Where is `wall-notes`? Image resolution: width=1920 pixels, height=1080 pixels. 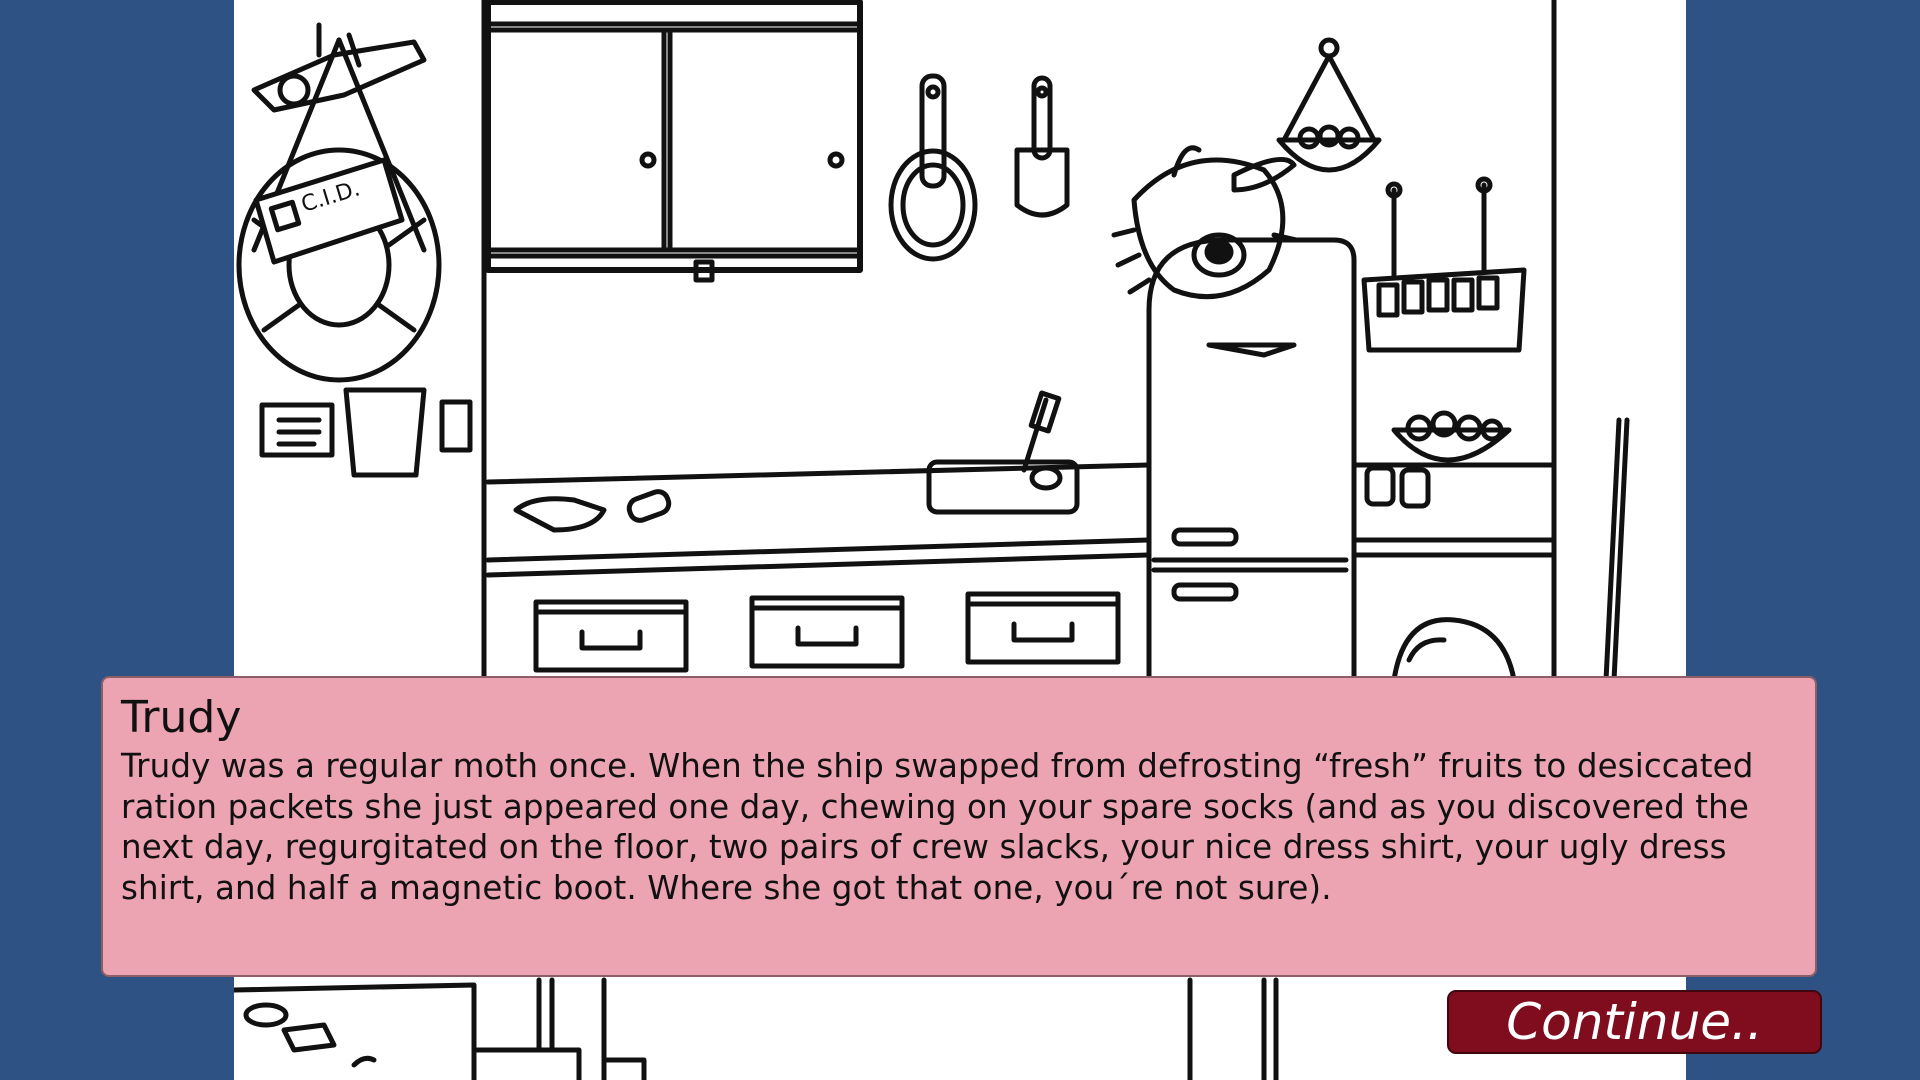
wall-notes is located at coordinates (366, 432).